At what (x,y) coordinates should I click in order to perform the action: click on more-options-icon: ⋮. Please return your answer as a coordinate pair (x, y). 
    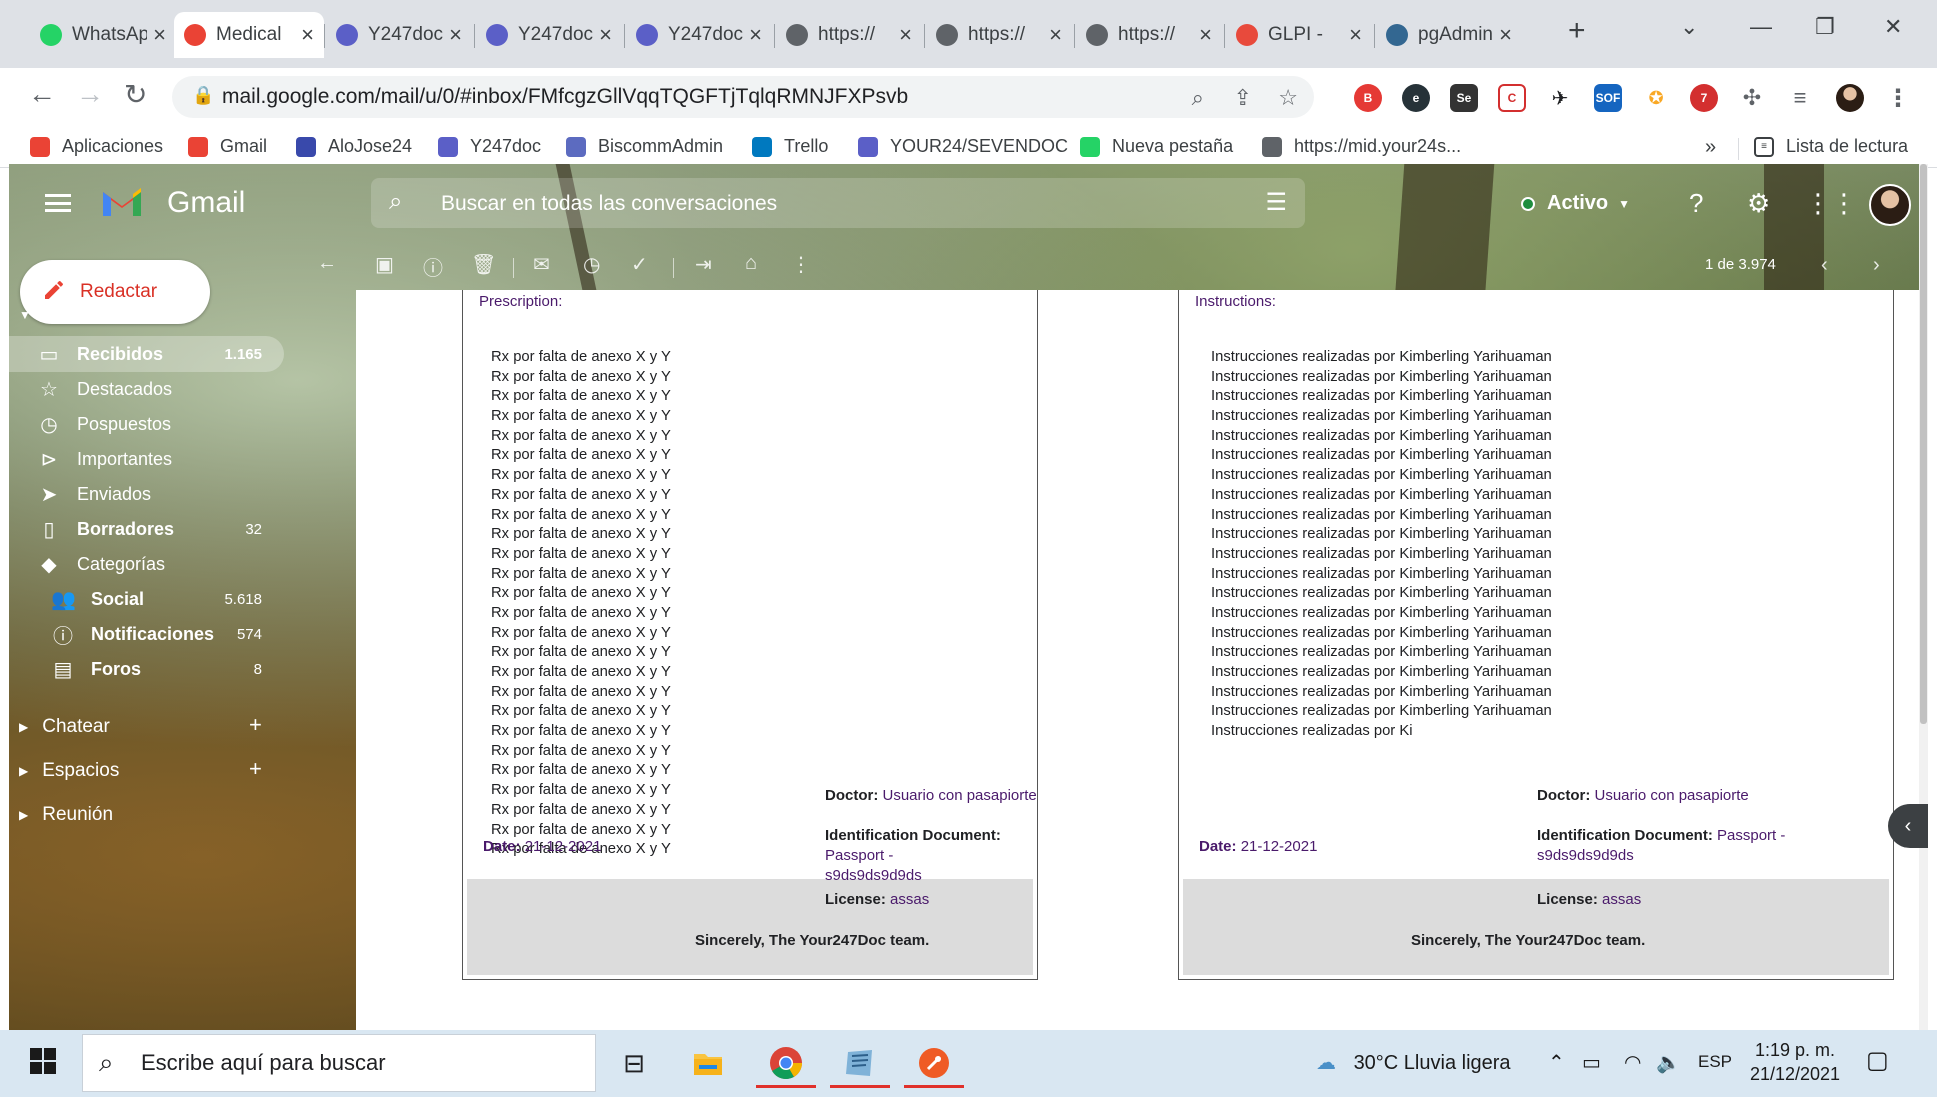
    Looking at the image, I should click on (801, 264).